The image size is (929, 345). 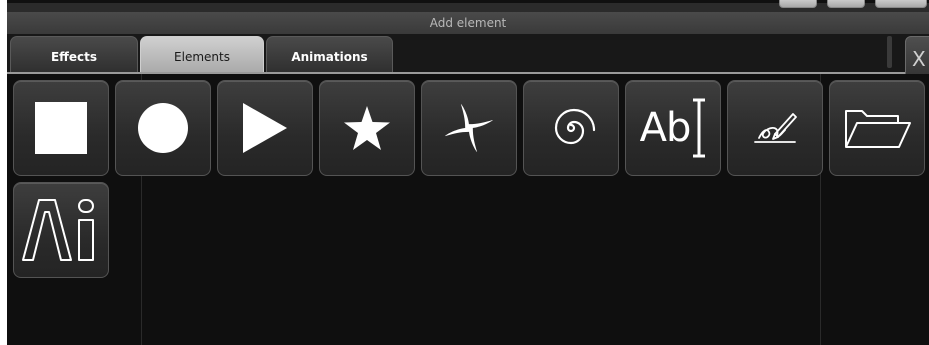 I want to click on element-star, so click(x=367, y=128).